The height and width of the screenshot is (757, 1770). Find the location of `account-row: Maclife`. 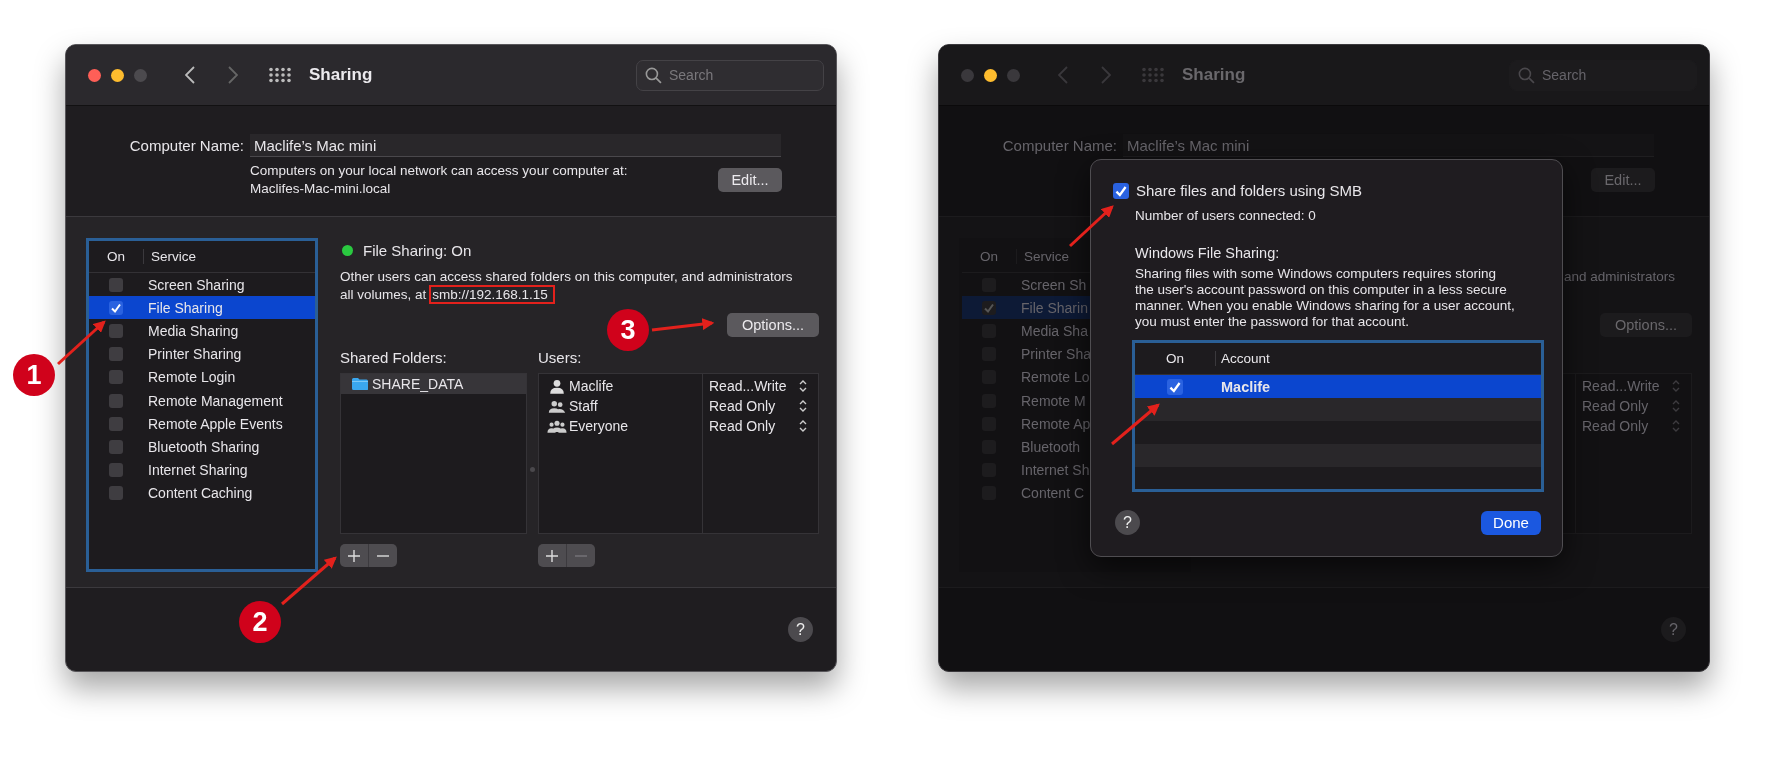

account-row: Maclife is located at coordinates (1338, 386).